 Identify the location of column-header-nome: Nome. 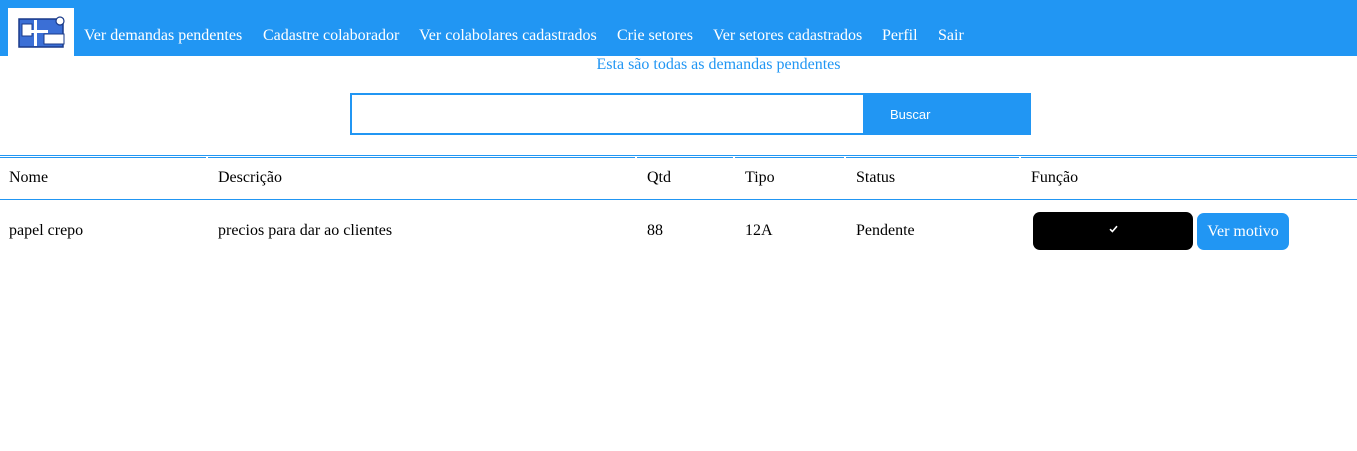
(29, 177).